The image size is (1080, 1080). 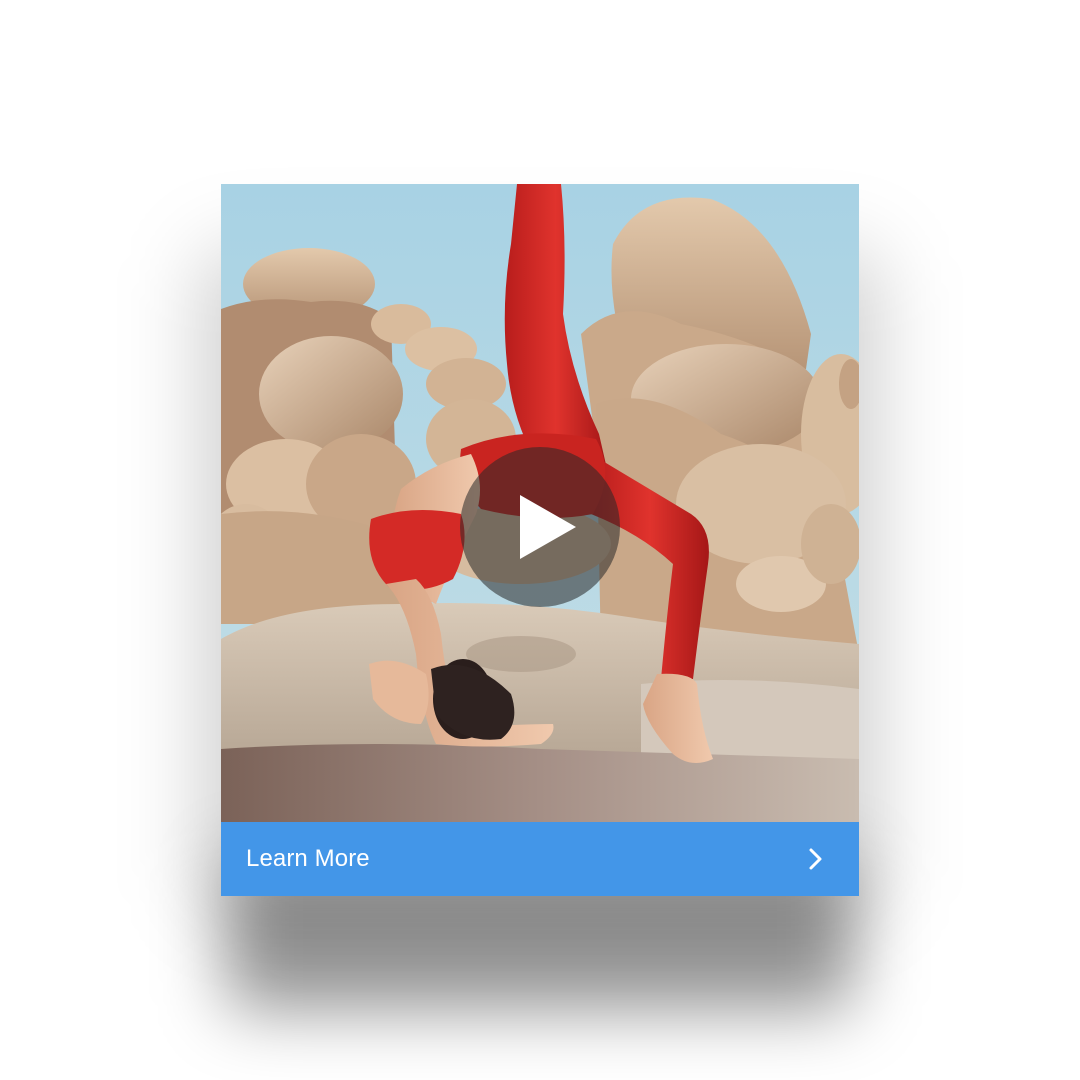 What do you see at coordinates (815, 859) in the screenshot?
I see `chevron-right-icon` at bounding box center [815, 859].